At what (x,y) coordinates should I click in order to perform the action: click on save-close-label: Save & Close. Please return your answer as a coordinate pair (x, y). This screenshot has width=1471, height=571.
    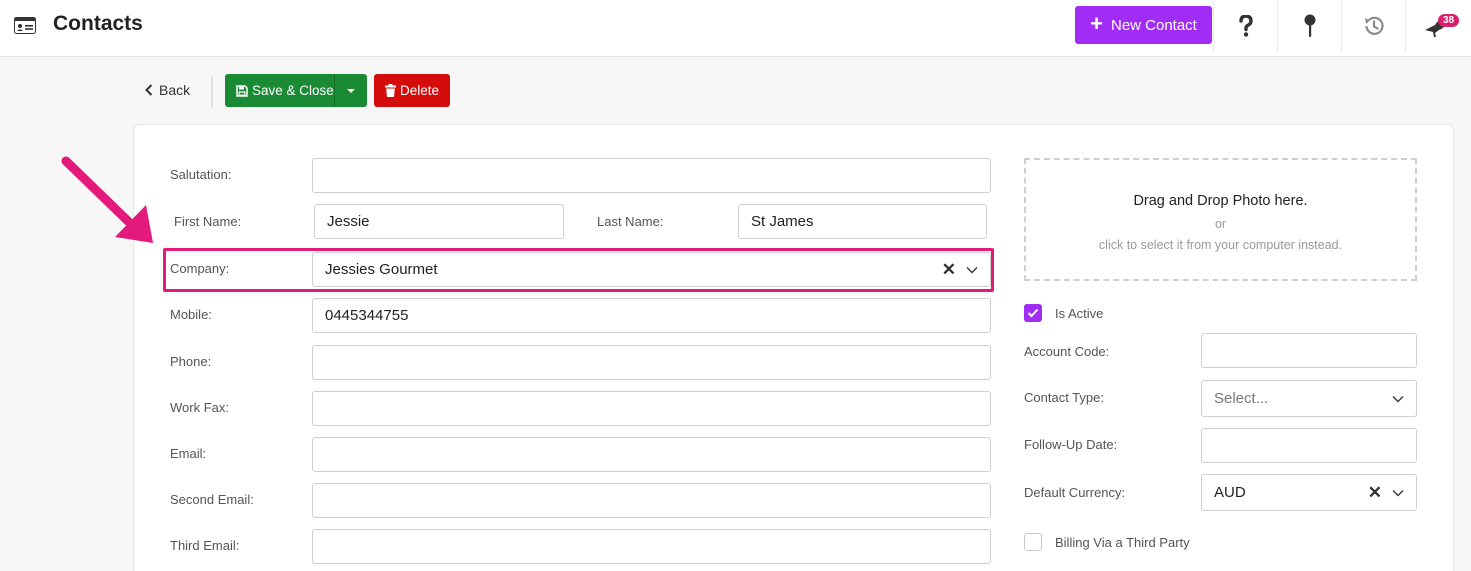
    Looking at the image, I should click on (293, 90).